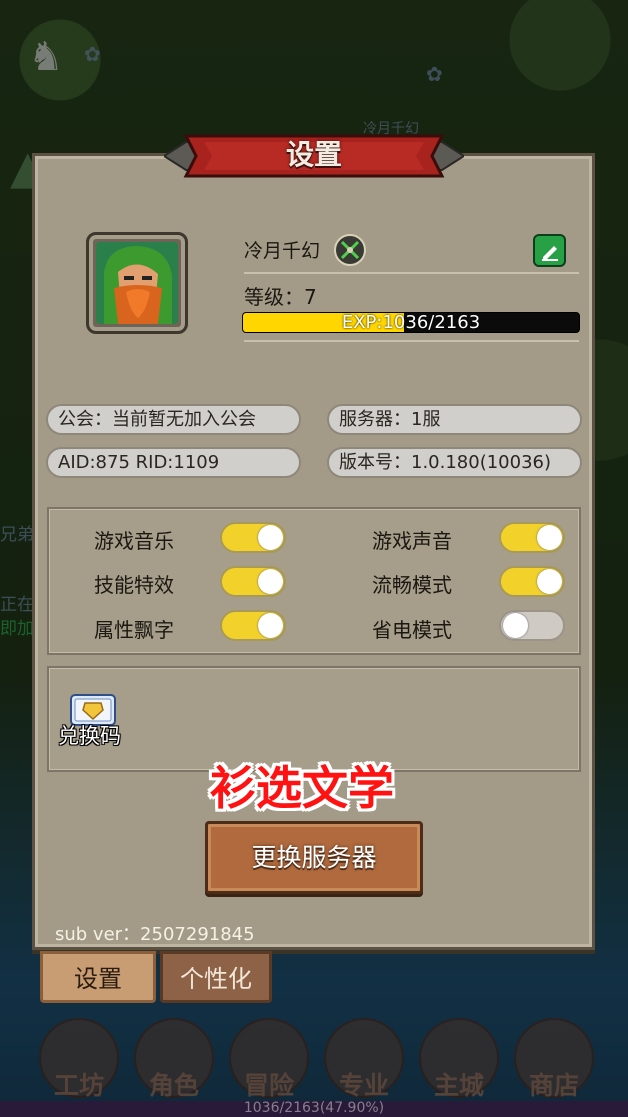 Image resolution: width=628 pixels, height=1117 pixels. What do you see at coordinates (314, 1108) in the screenshot?
I see `bottom-exp-text: 1036/2163(47.90%)` at bounding box center [314, 1108].